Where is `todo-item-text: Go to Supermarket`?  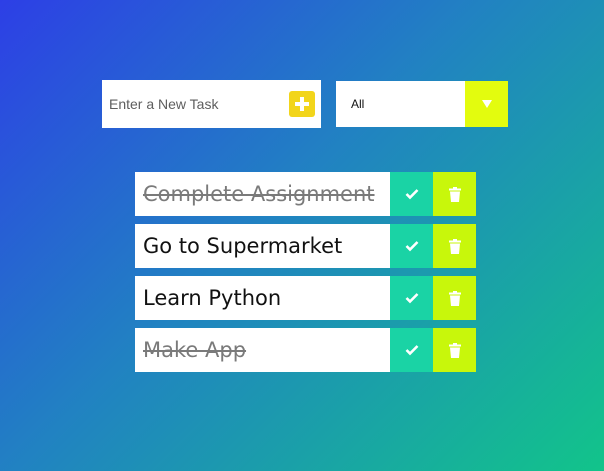
todo-item-text: Go to Supermarket is located at coordinates (262, 246).